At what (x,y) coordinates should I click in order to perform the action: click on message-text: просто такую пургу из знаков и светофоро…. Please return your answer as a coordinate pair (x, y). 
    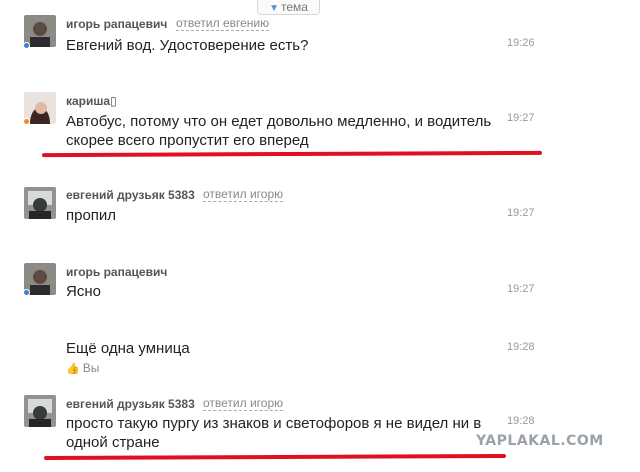
    Looking at the image, I should click on (274, 423).